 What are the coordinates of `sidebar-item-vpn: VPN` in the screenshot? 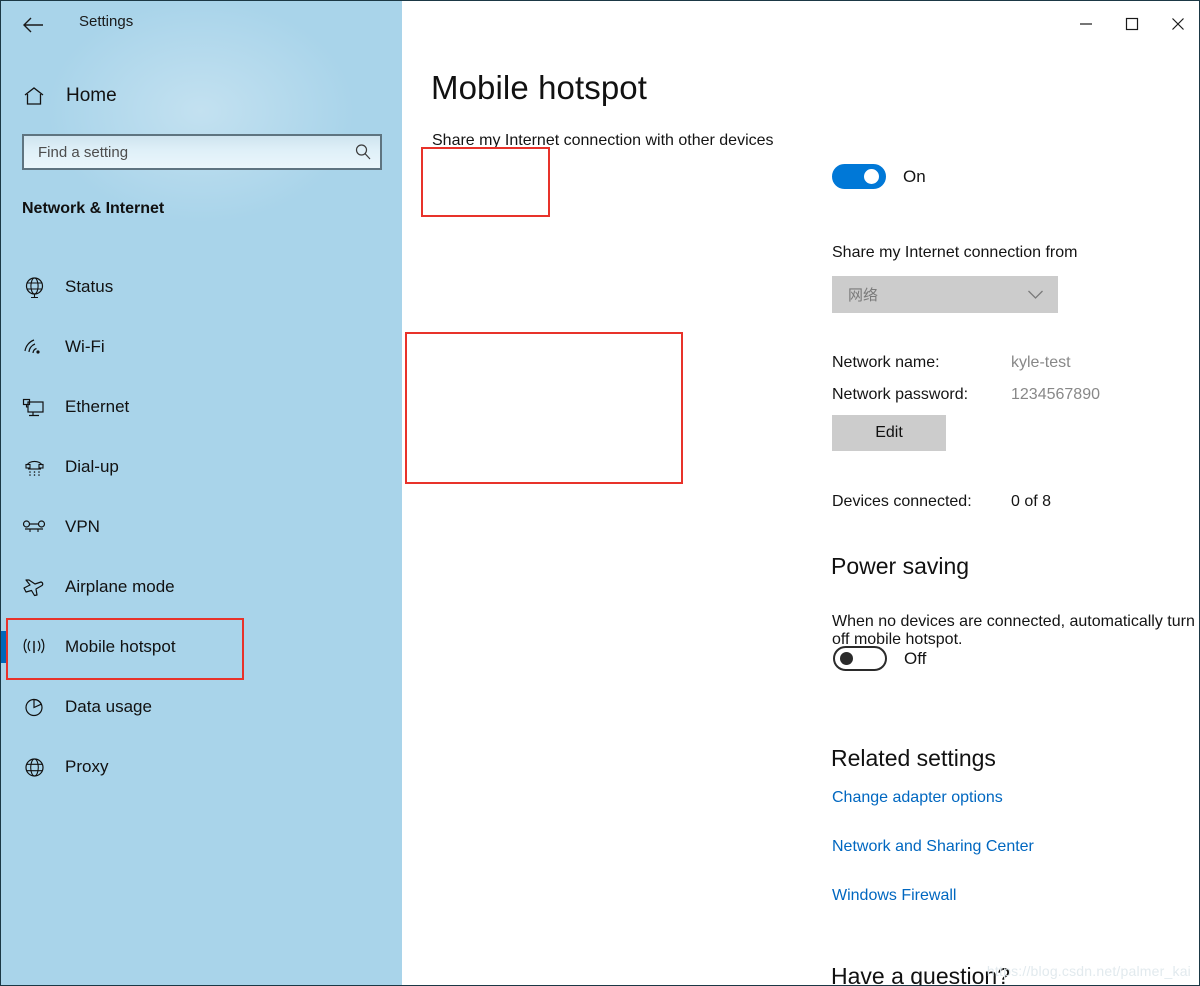 It's located at (201, 527).